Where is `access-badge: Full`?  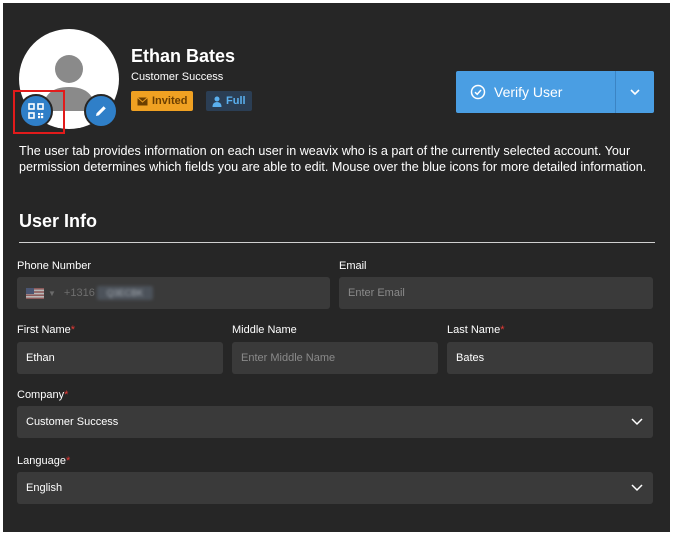 access-badge: Full is located at coordinates (229, 101).